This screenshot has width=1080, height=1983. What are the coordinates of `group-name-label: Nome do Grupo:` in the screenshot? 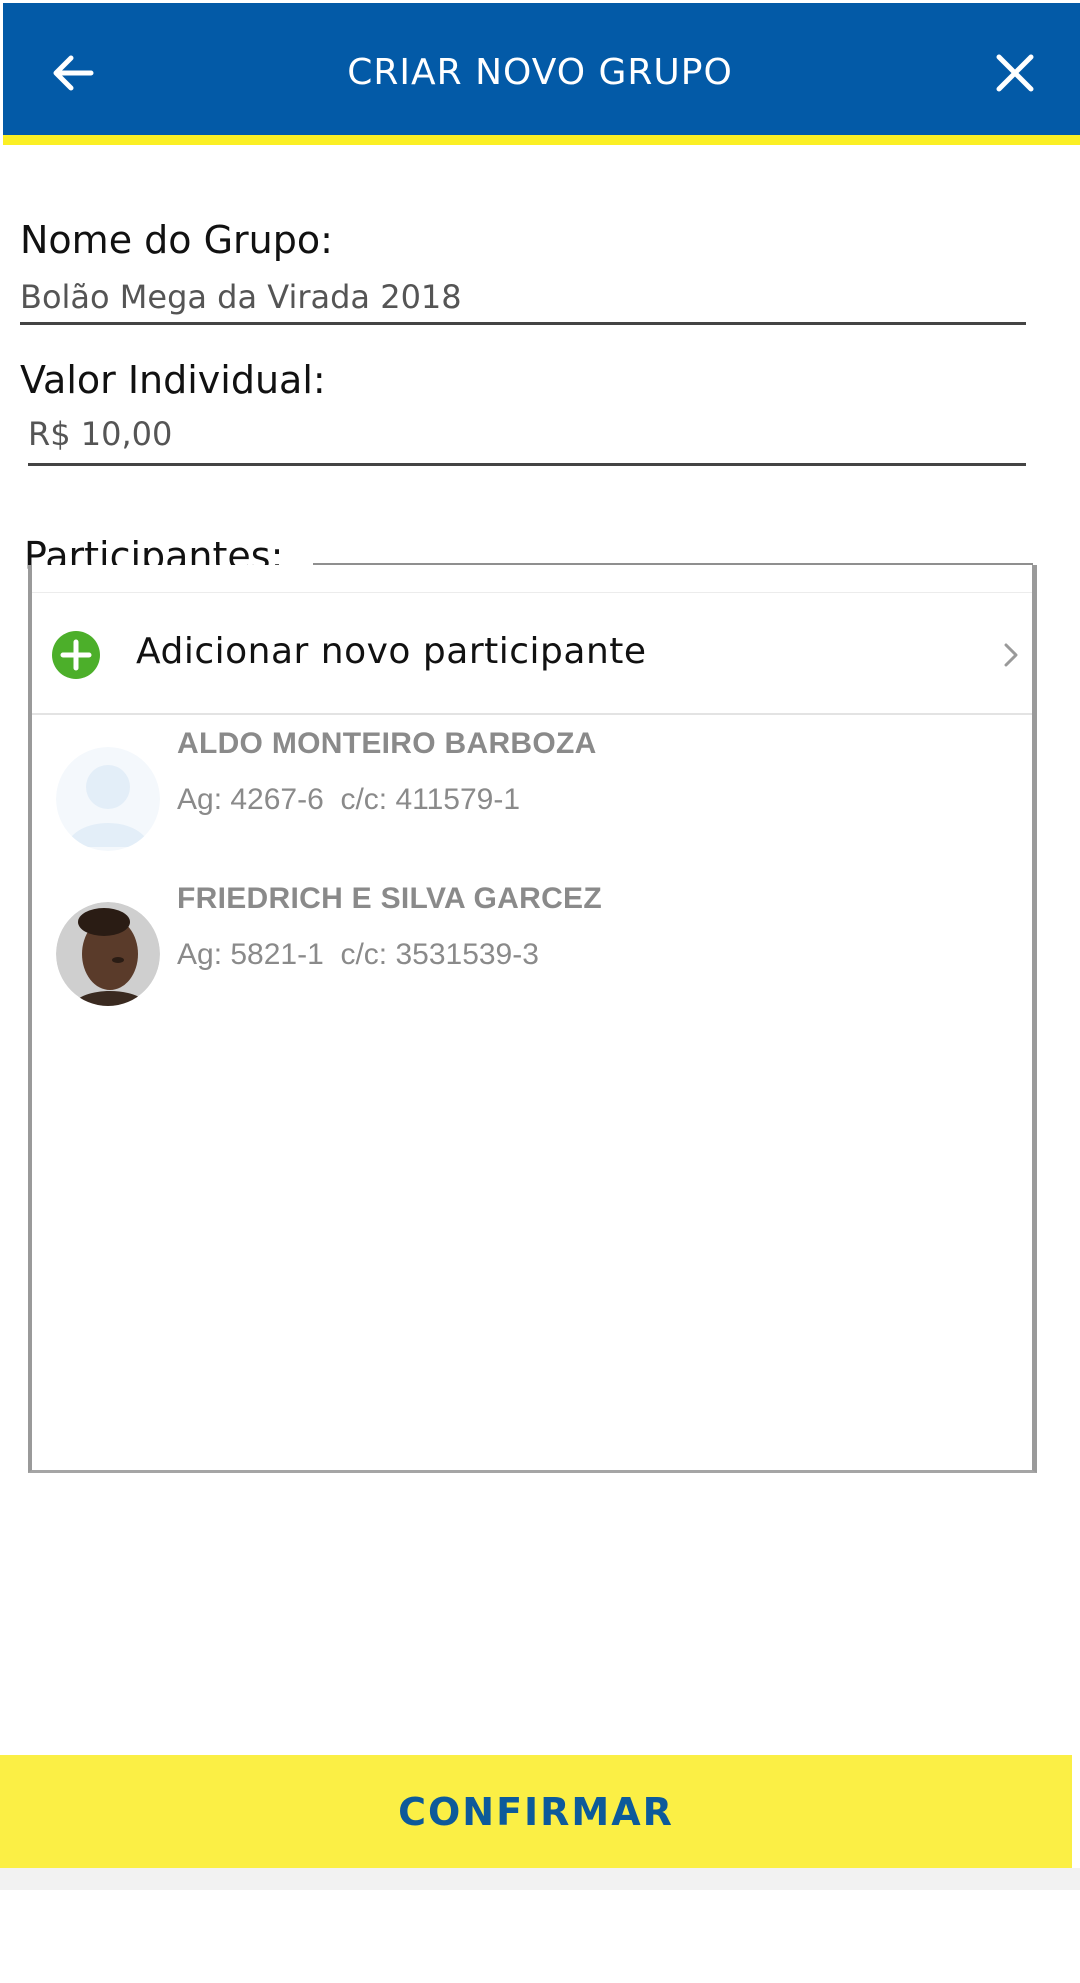 It's located at (176, 240).